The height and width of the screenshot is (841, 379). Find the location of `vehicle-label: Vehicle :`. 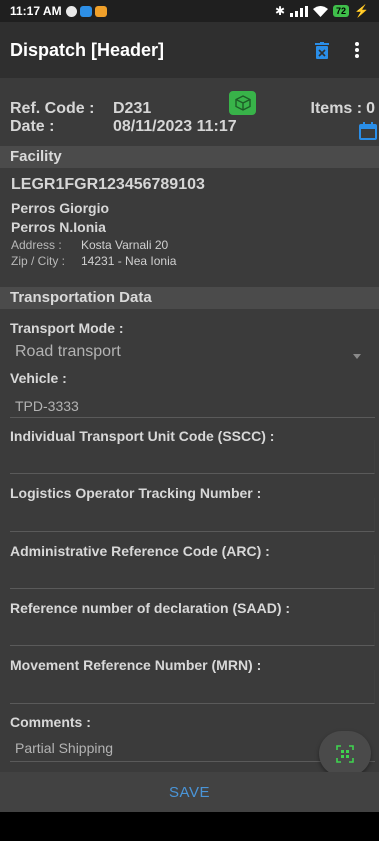

vehicle-label: Vehicle : is located at coordinates (38, 378).